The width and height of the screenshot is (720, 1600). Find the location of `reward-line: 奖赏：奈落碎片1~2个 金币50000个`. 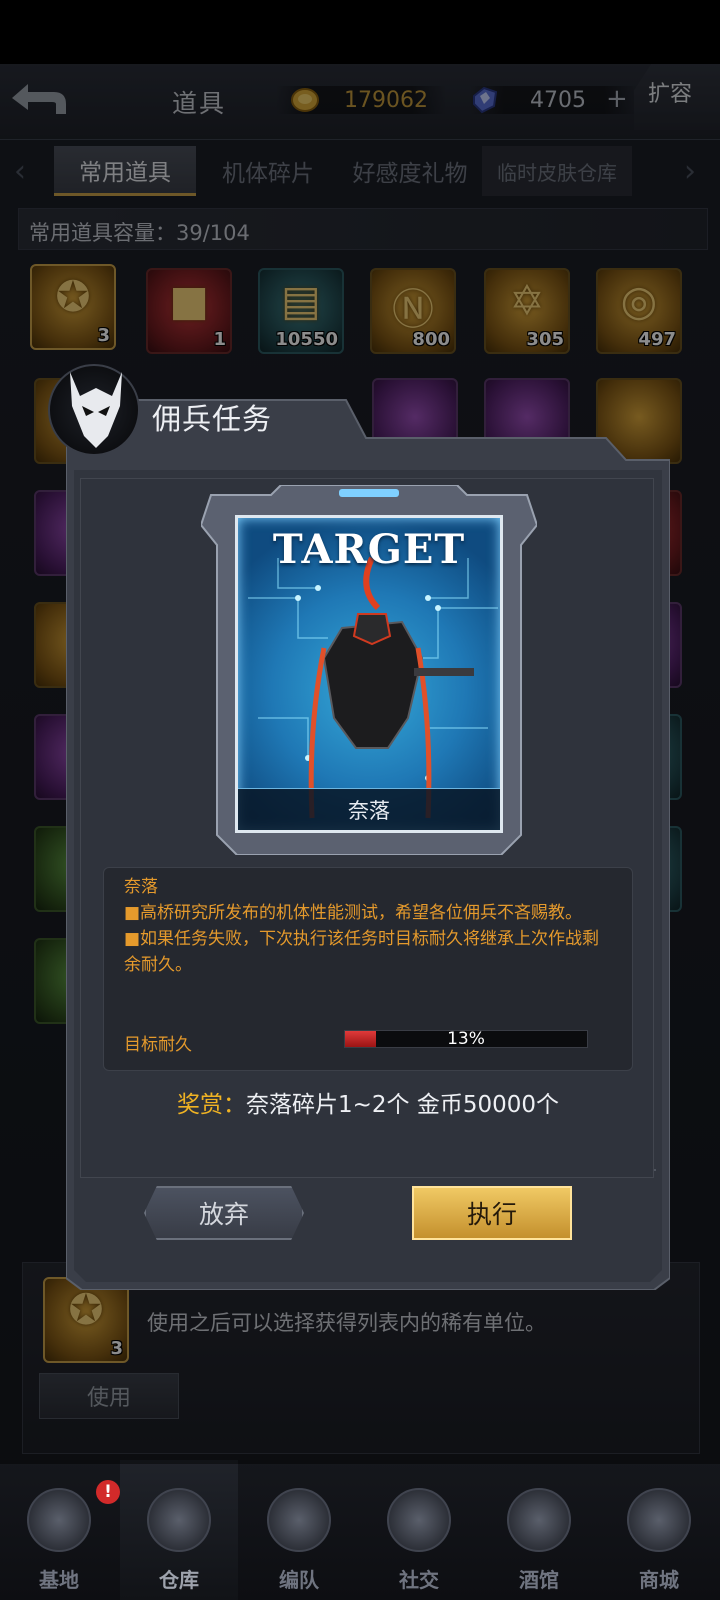

reward-line: 奖赏：奈落碎片1~2个 金币50000个 is located at coordinates (368, 1102).